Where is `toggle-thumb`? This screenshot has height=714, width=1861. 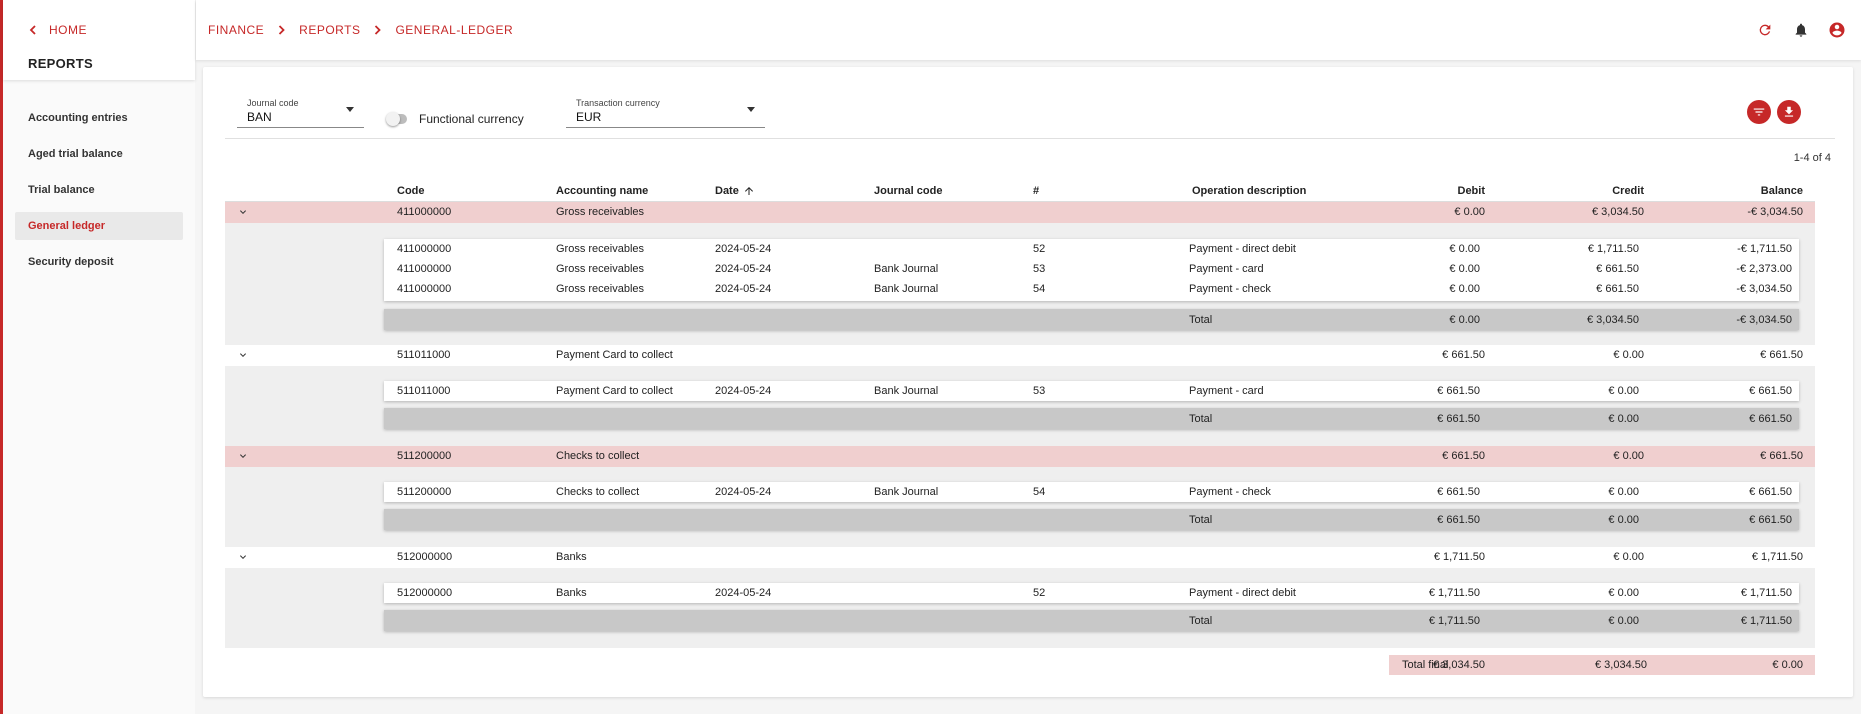 toggle-thumb is located at coordinates (393, 119).